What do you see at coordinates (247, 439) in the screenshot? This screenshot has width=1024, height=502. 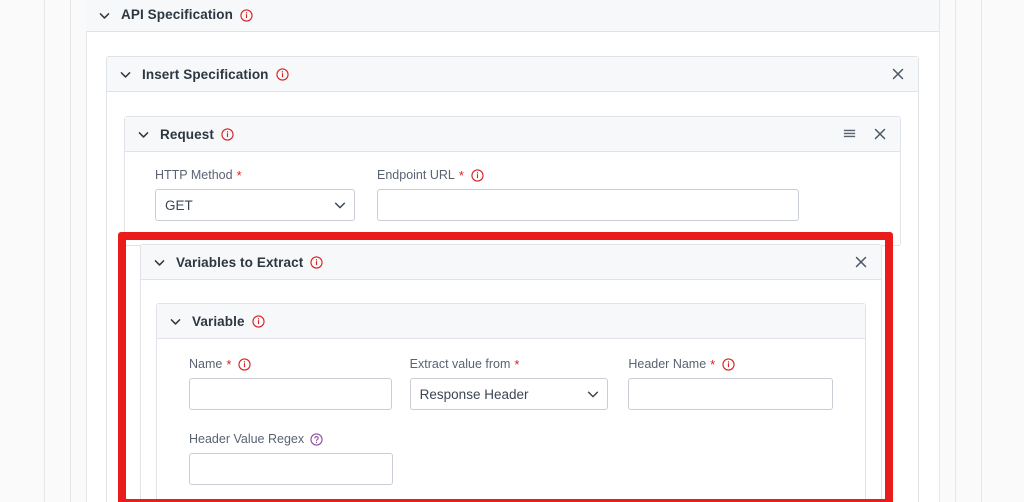 I see `label-text: Header Value Regex` at bounding box center [247, 439].